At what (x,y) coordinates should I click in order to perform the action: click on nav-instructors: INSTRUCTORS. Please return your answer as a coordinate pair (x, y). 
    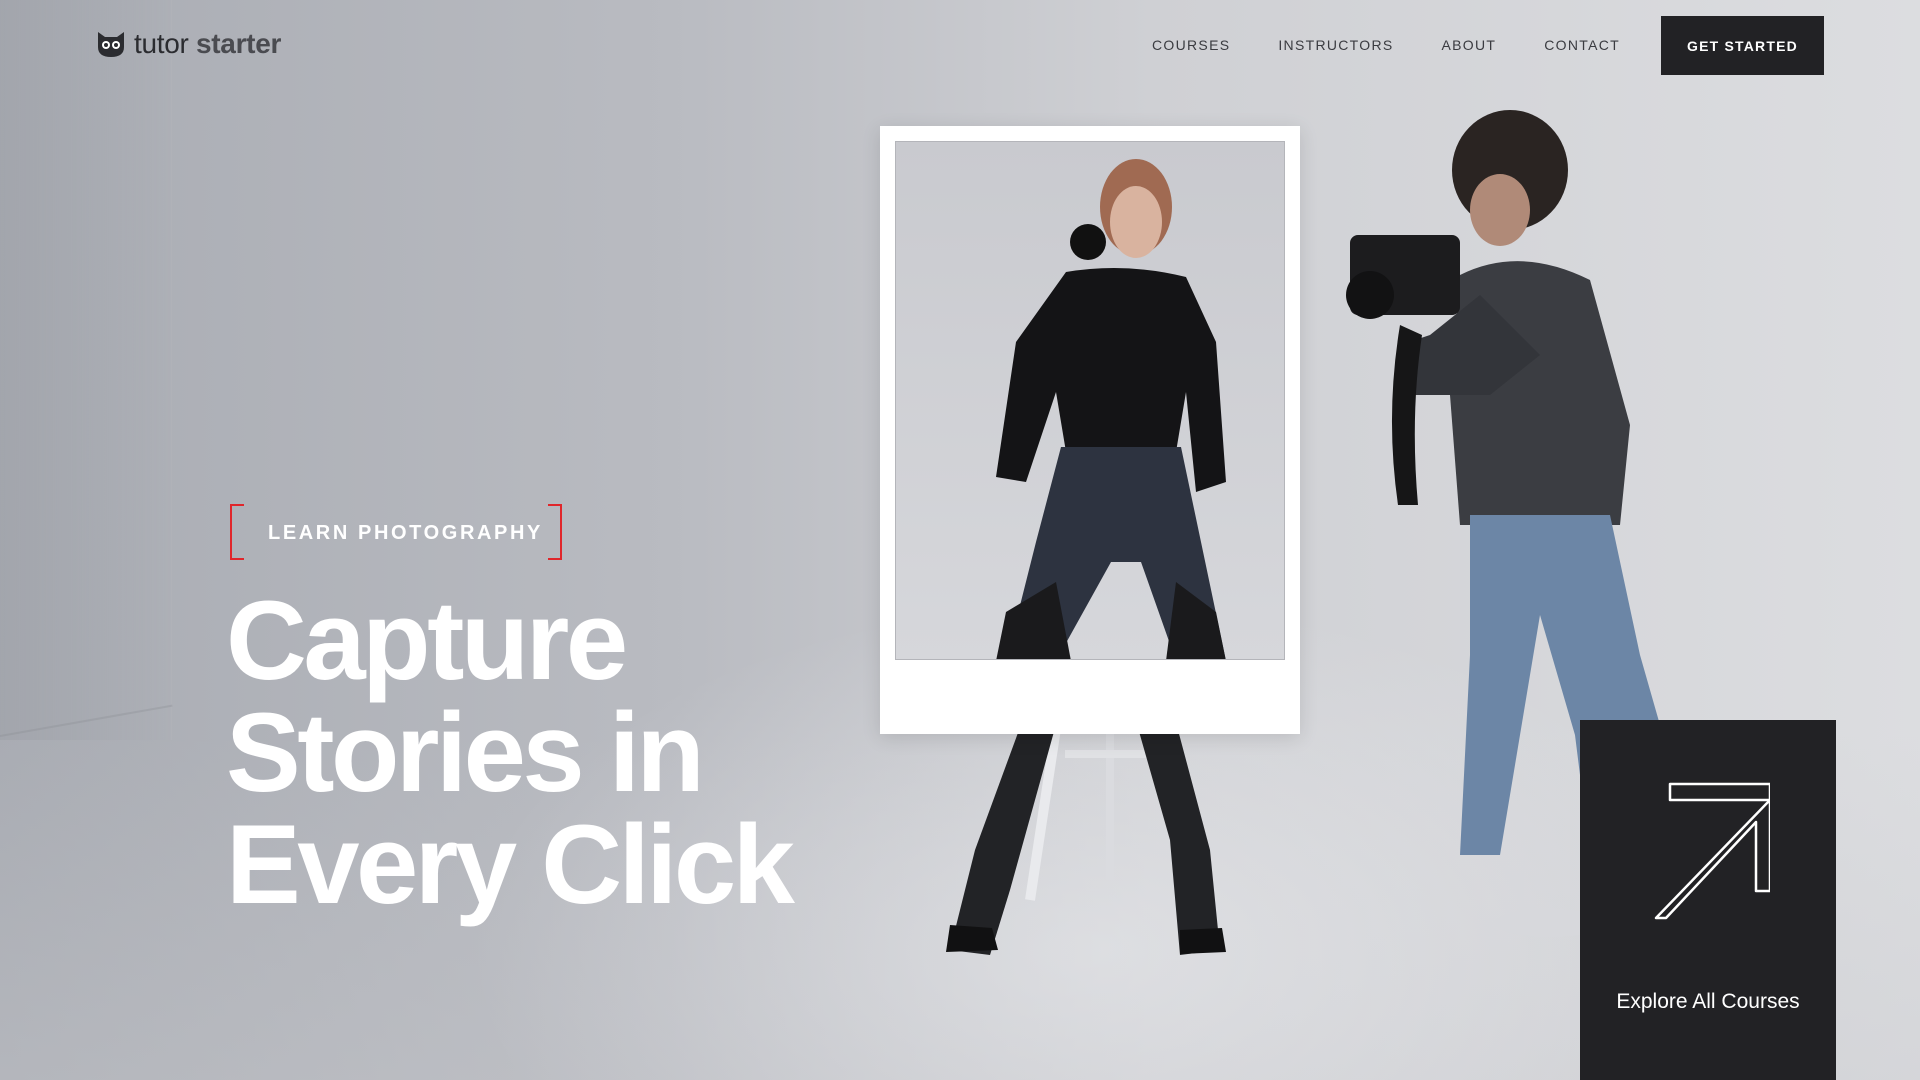
    Looking at the image, I should click on (1335, 45).